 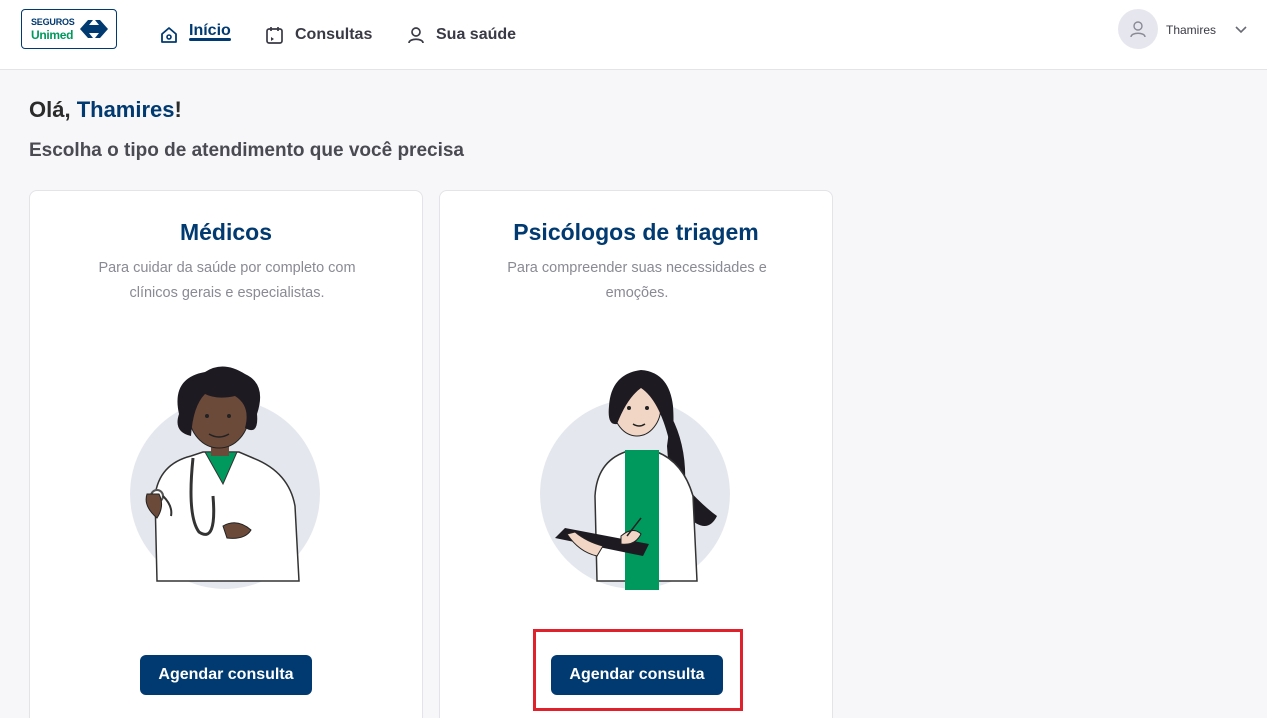 I want to click on user-avatar-icon, so click(x=1138, y=29).